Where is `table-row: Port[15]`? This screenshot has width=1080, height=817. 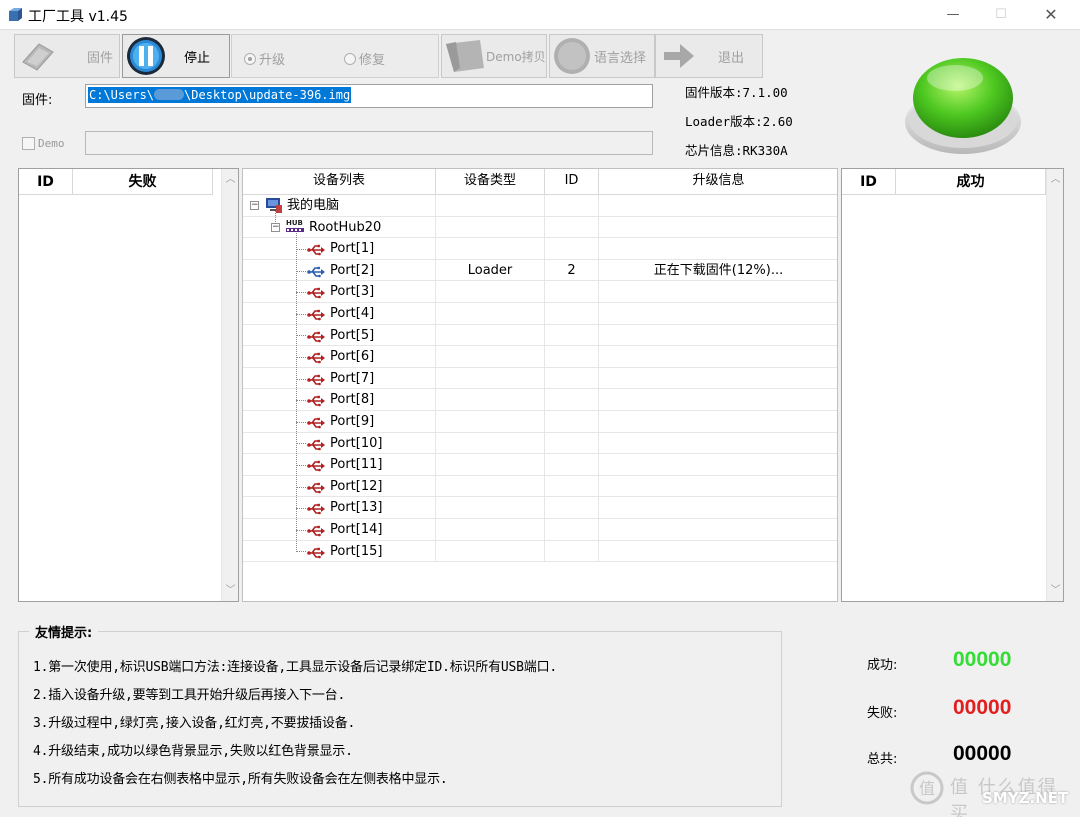 table-row: Port[15] is located at coordinates (540, 553).